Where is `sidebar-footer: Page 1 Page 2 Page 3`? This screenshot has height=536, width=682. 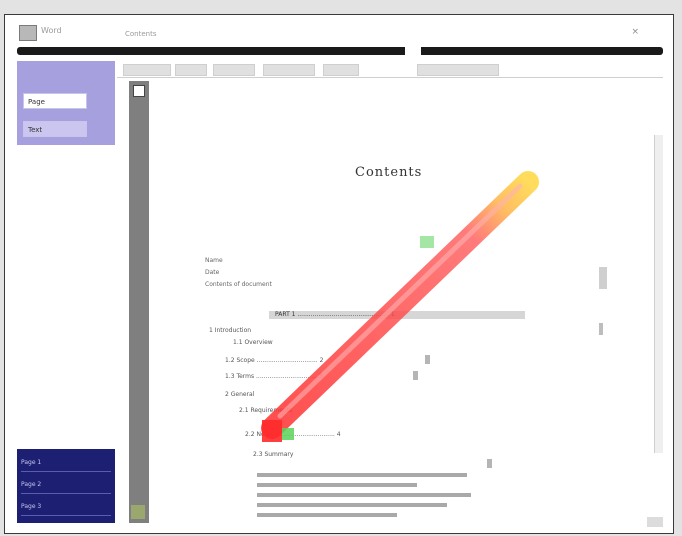
sidebar-footer: Page 1 Page 2 Page 3 is located at coordinates (66, 486).